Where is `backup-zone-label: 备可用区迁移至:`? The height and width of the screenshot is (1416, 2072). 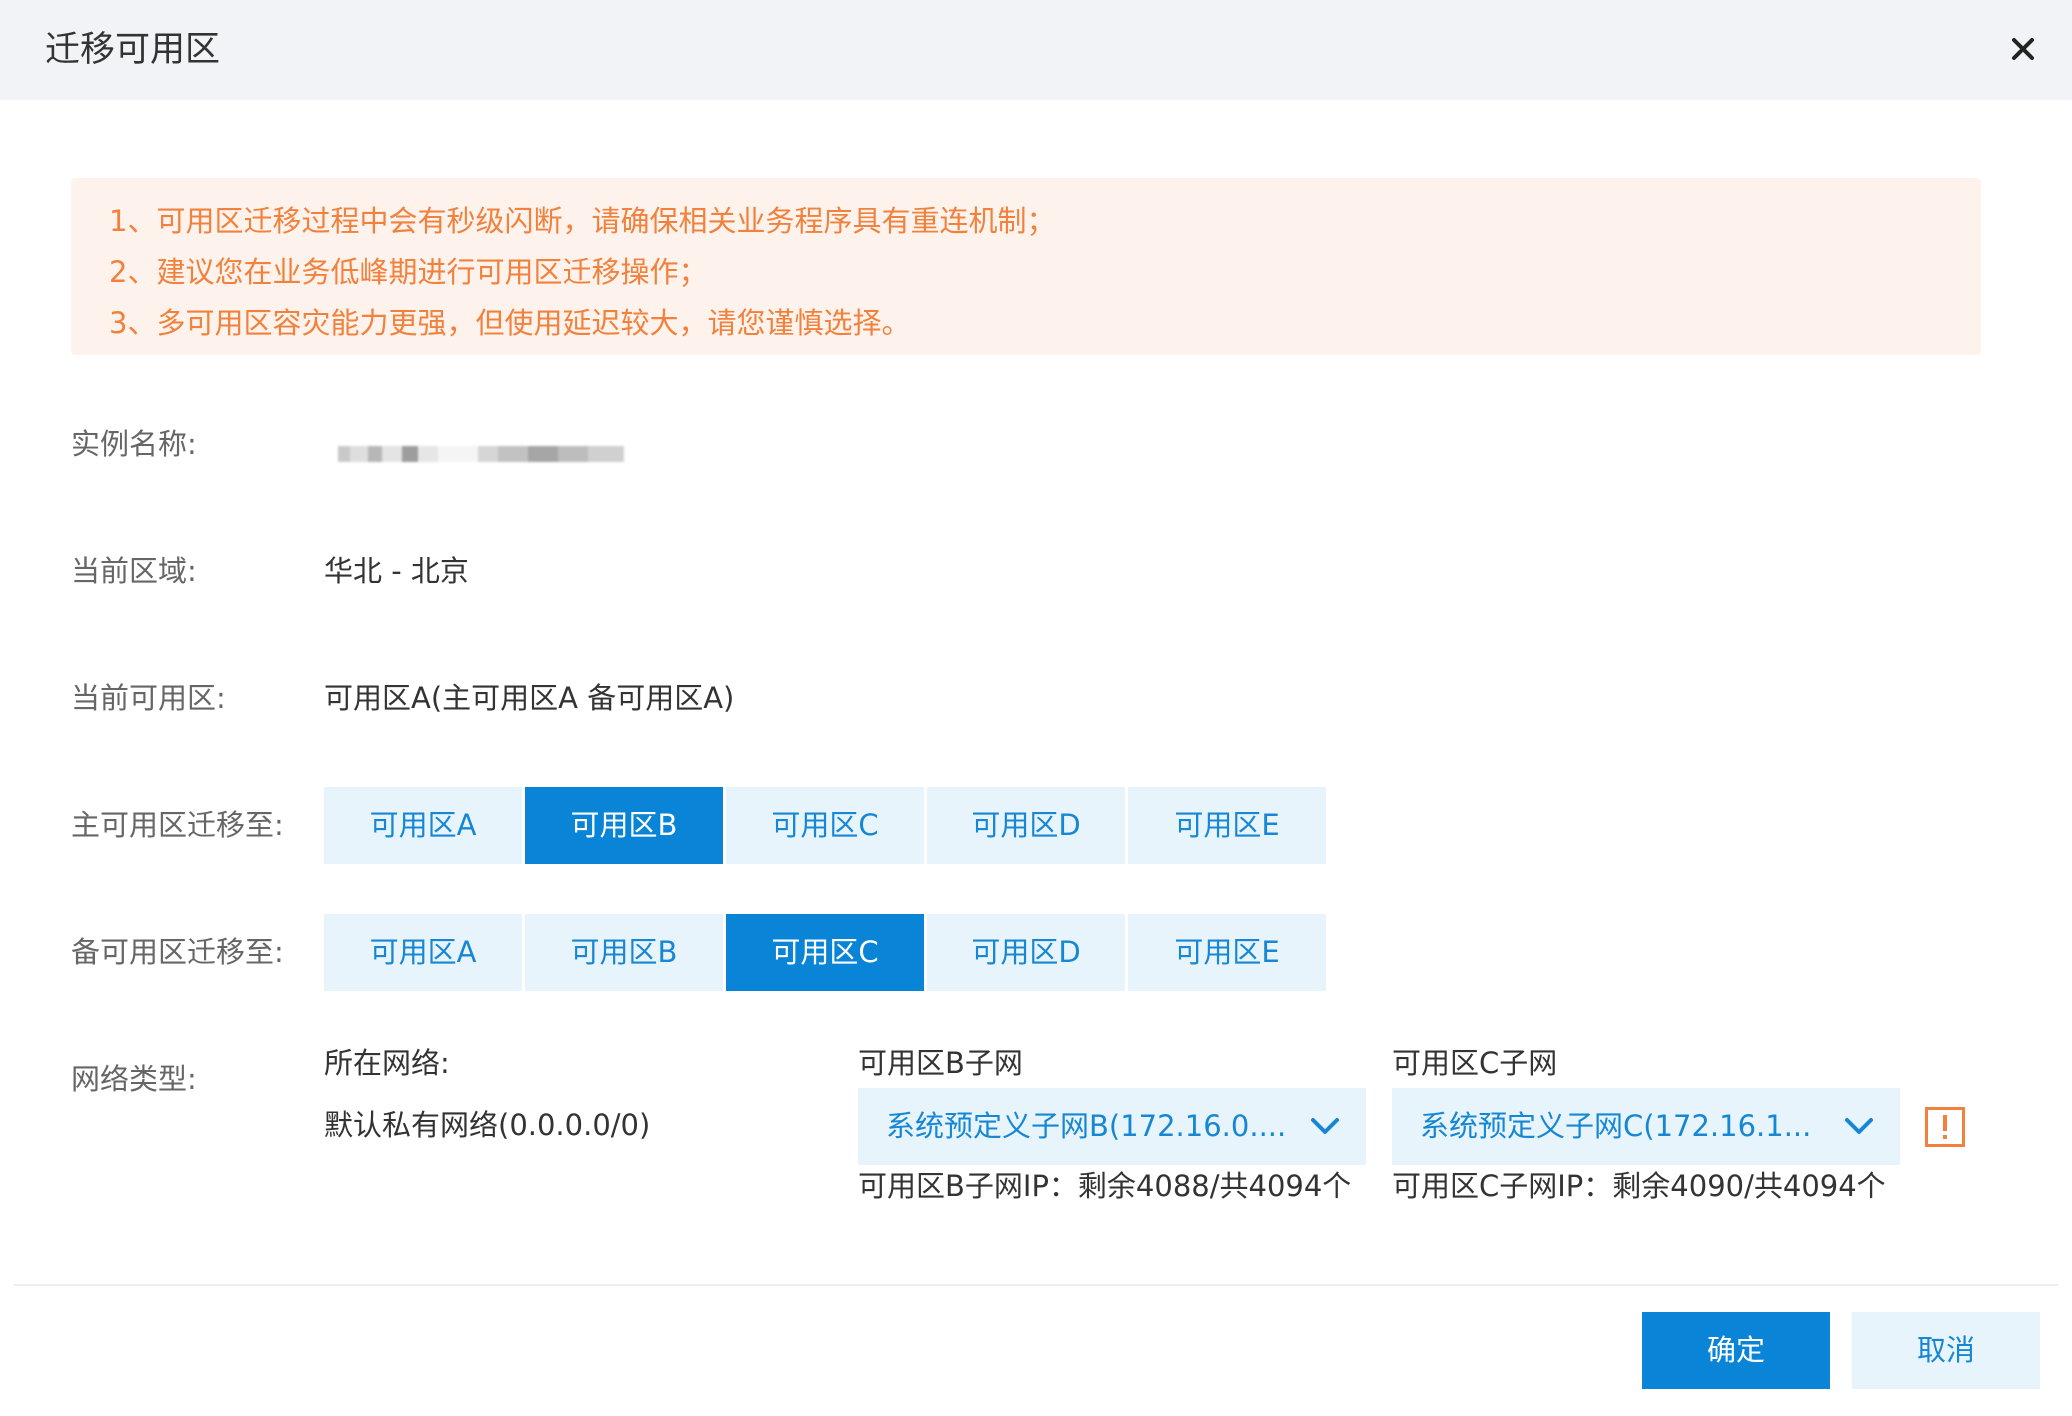 backup-zone-label: 备可用区迁移至: is located at coordinates (177, 952).